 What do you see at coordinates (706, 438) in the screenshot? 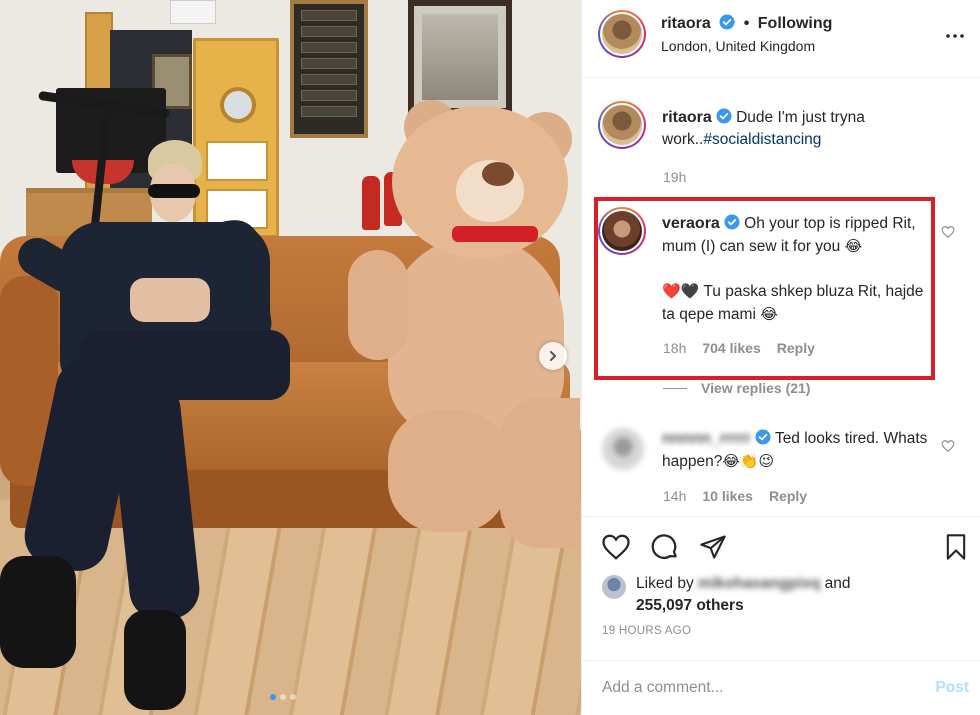
I see `comment-username: nnnnn_rrrrr` at bounding box center [706, 438].